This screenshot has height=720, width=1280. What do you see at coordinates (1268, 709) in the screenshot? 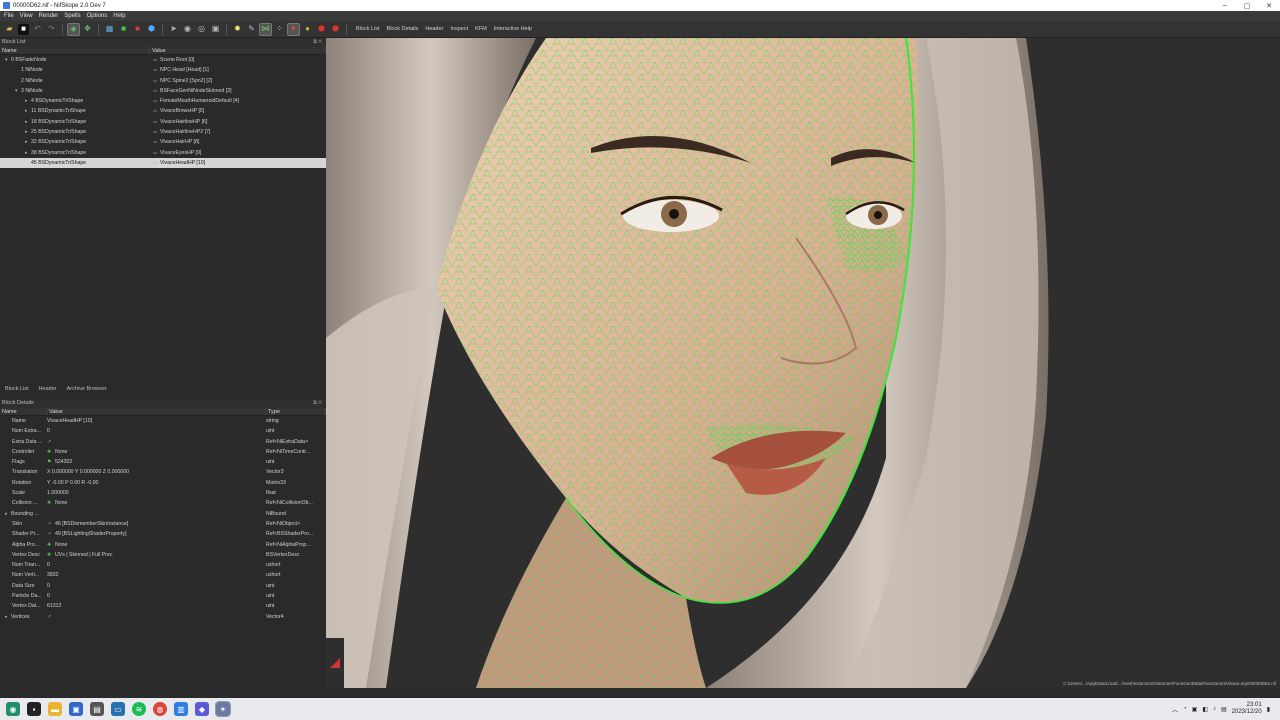
I see `notification-icon: ▮` at bounding box center [1268, 709].